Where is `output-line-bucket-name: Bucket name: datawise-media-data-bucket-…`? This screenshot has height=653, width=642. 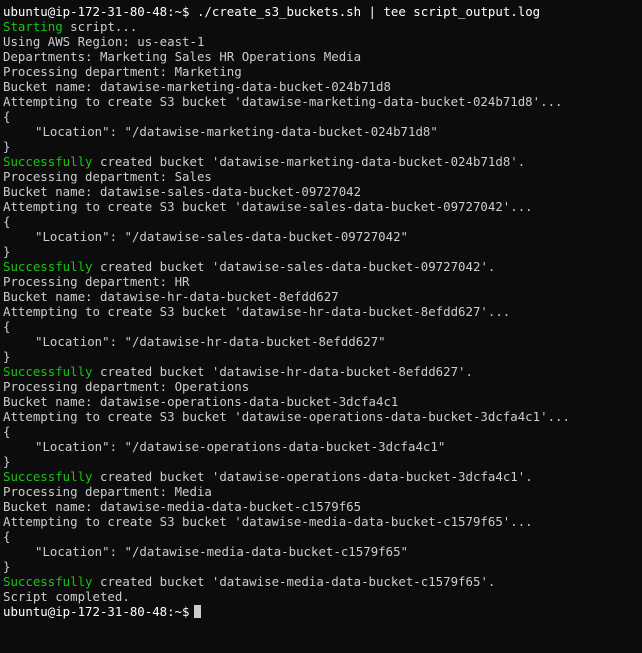 output-line-bucket-name: Bucket name: datawise-media-data-bucket-… is located at coordinates (182, 506).